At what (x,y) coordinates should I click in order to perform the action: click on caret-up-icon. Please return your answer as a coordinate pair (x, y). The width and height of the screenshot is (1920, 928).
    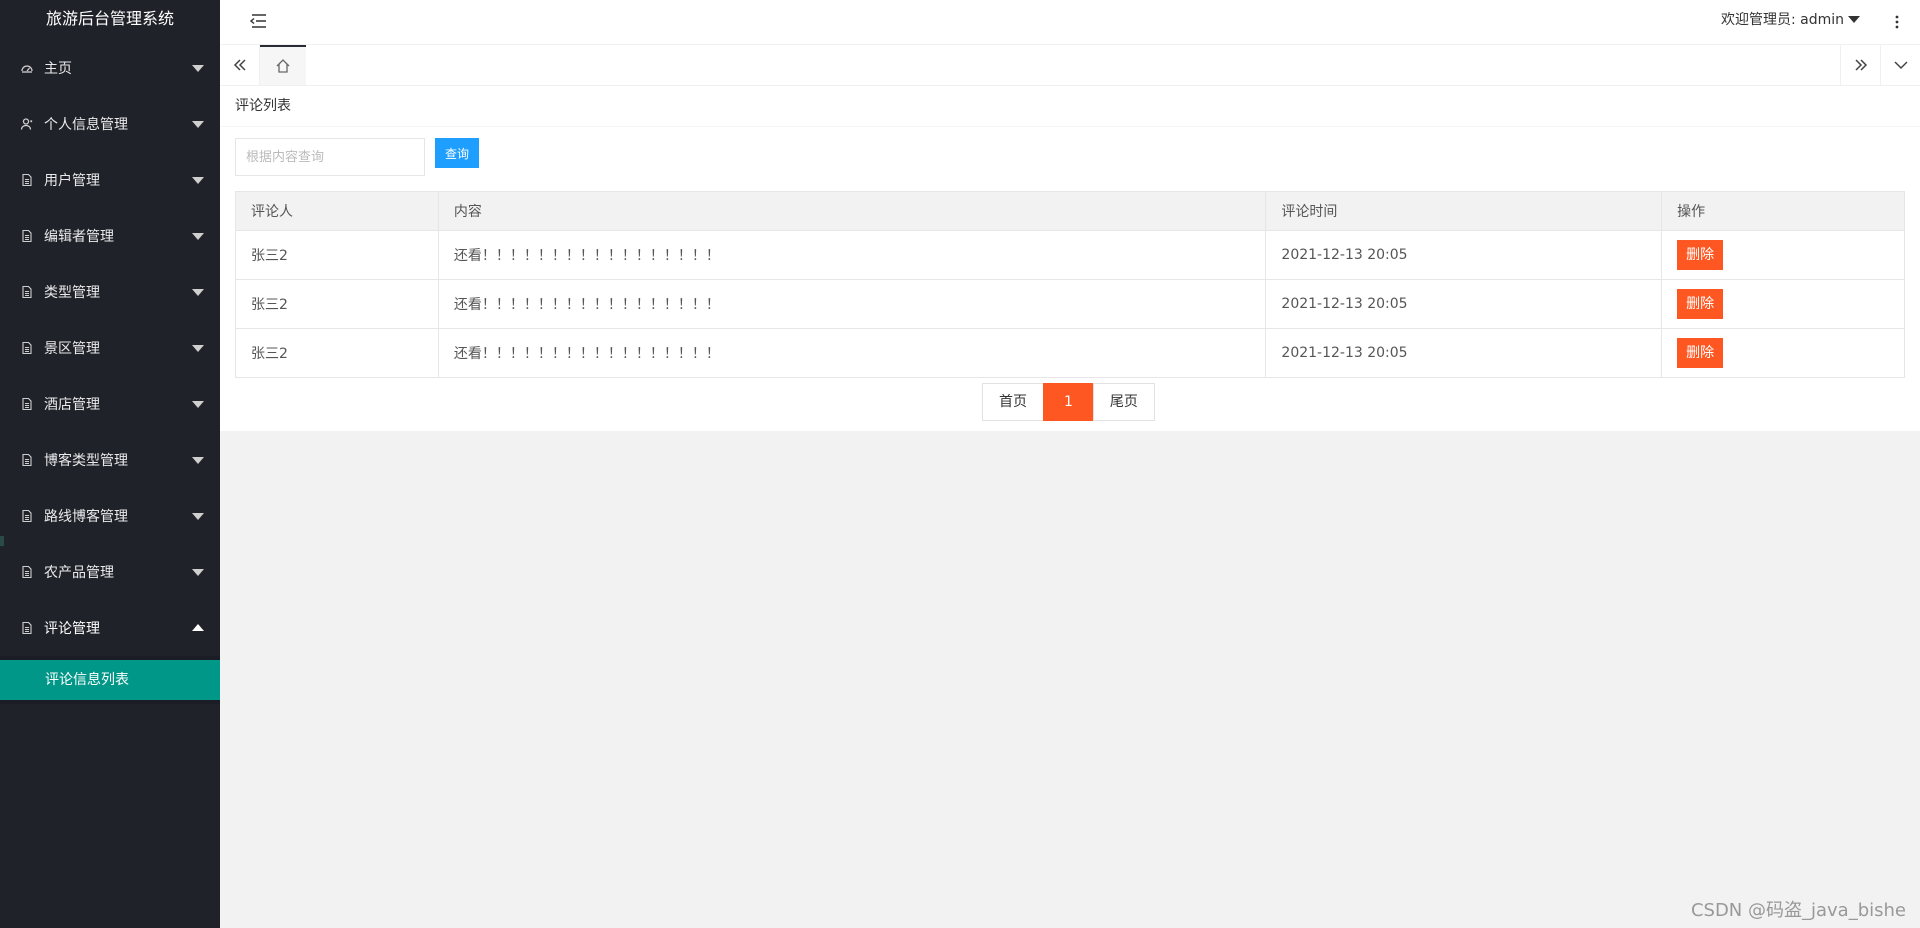
    Looking at the image, I should click on (198, 627).